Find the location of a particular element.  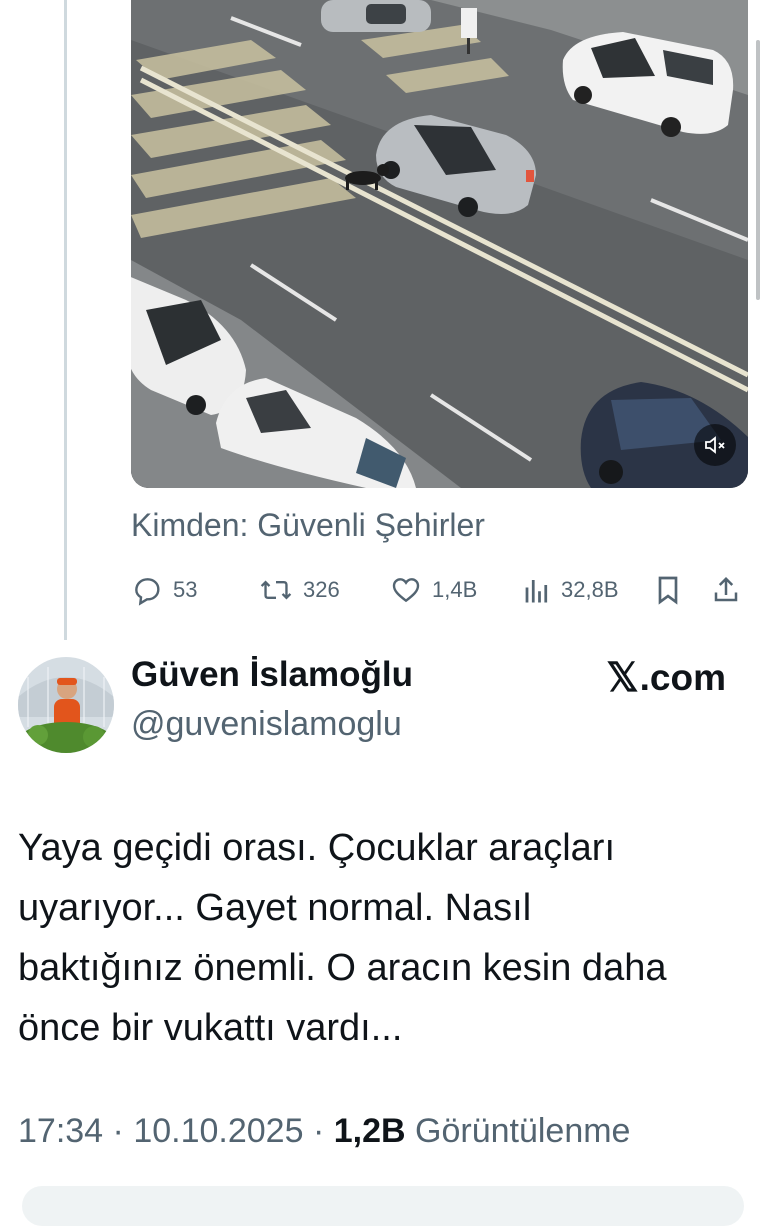

bookmark-button is located at coordinates (668, 590).